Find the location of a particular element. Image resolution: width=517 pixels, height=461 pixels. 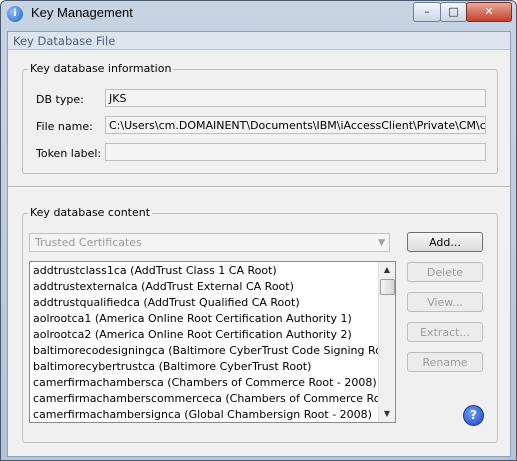

help-icon: ? is located at coordinates (473, 415).